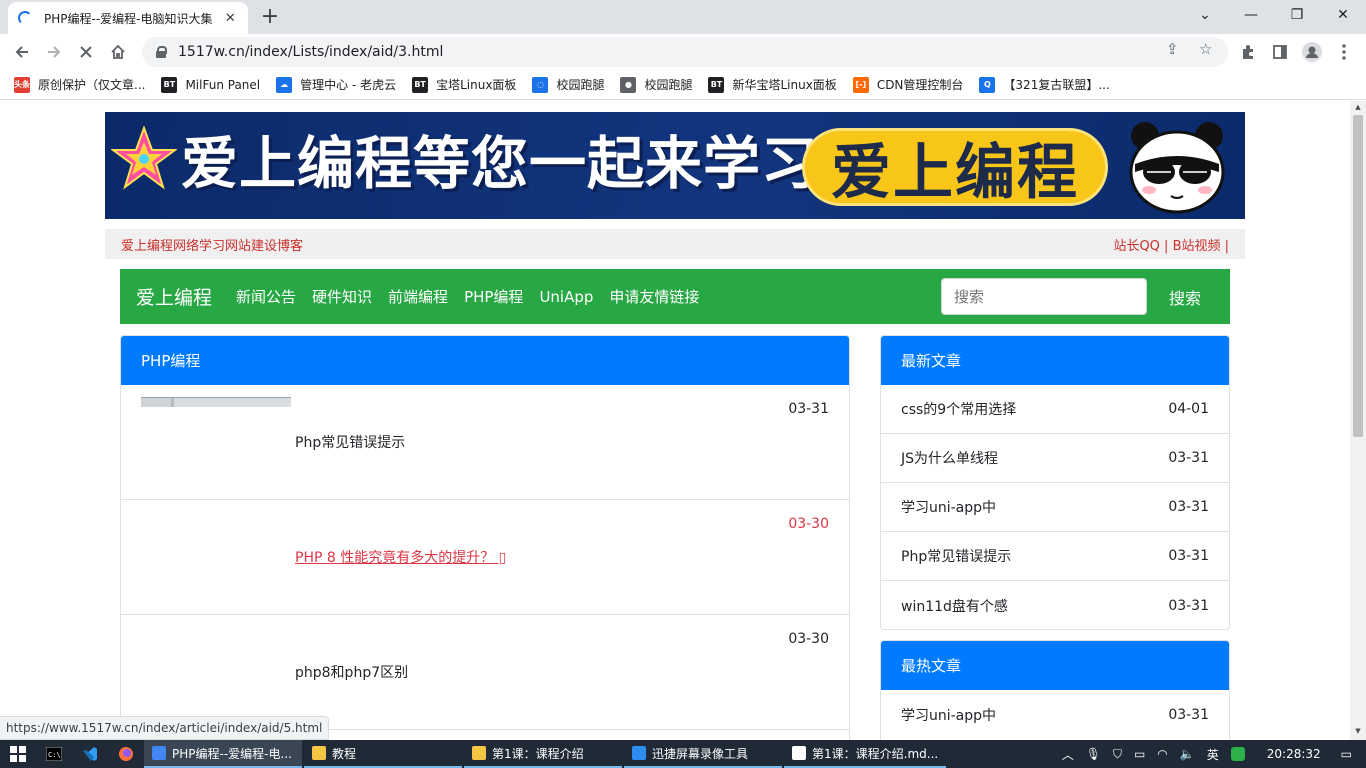 The image size is (1366, 768). Describe the element at coordinates (336, 84) in the screenshot. I see `bookmark-item: ☁ 管理中心 - 老虎云` at that location.